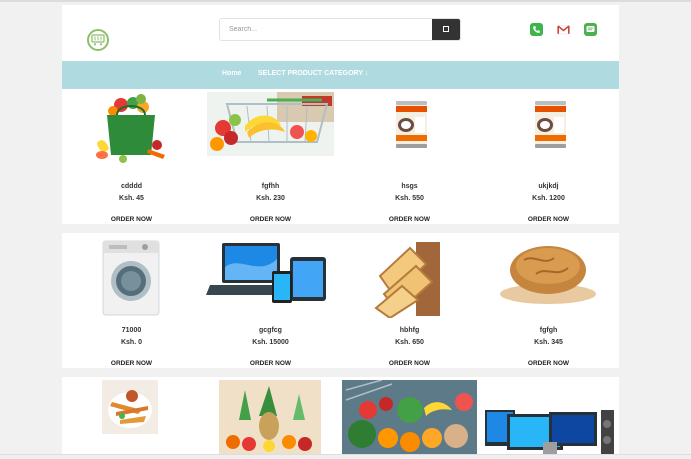  I want to click on product-card: 71000 Ksh. 0 ORDER NOW, so click(131, 300).